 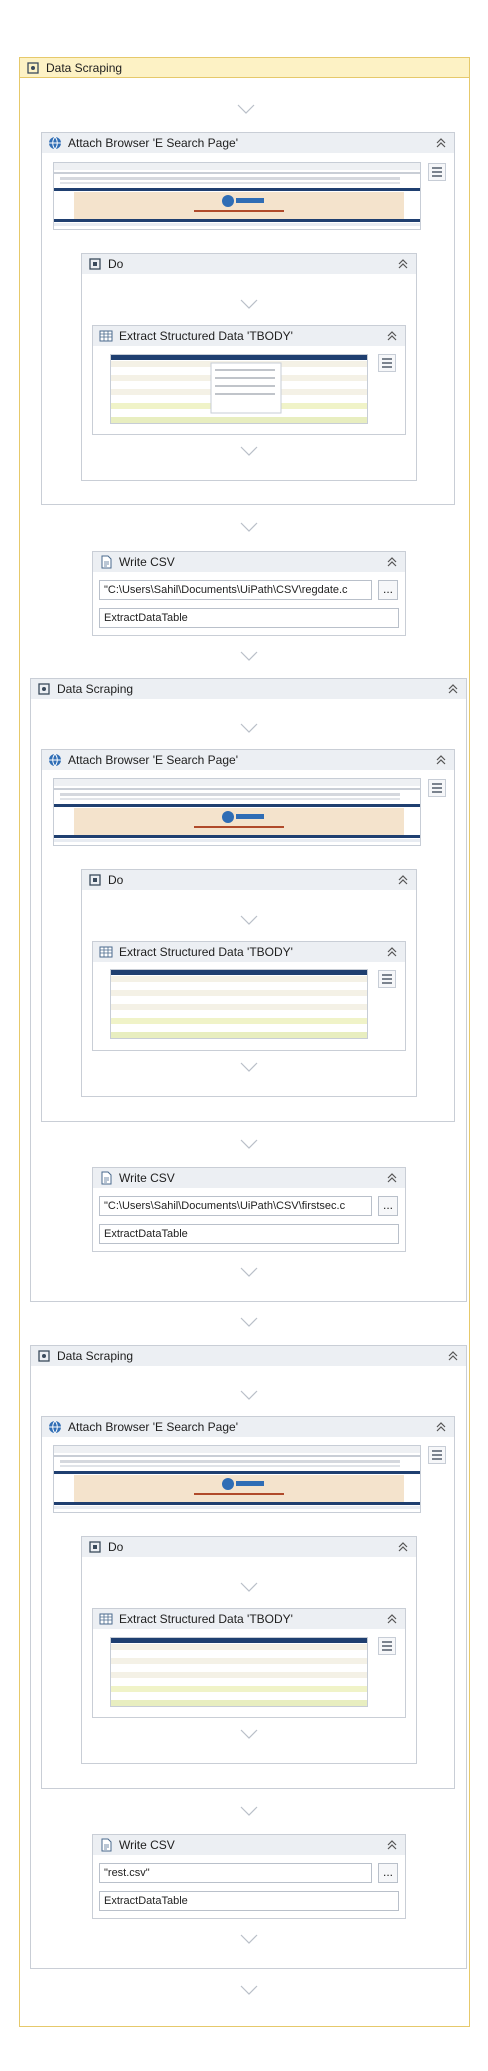 I want to click on file-path-field: "rest.csv", so click(x=235, y=1873).